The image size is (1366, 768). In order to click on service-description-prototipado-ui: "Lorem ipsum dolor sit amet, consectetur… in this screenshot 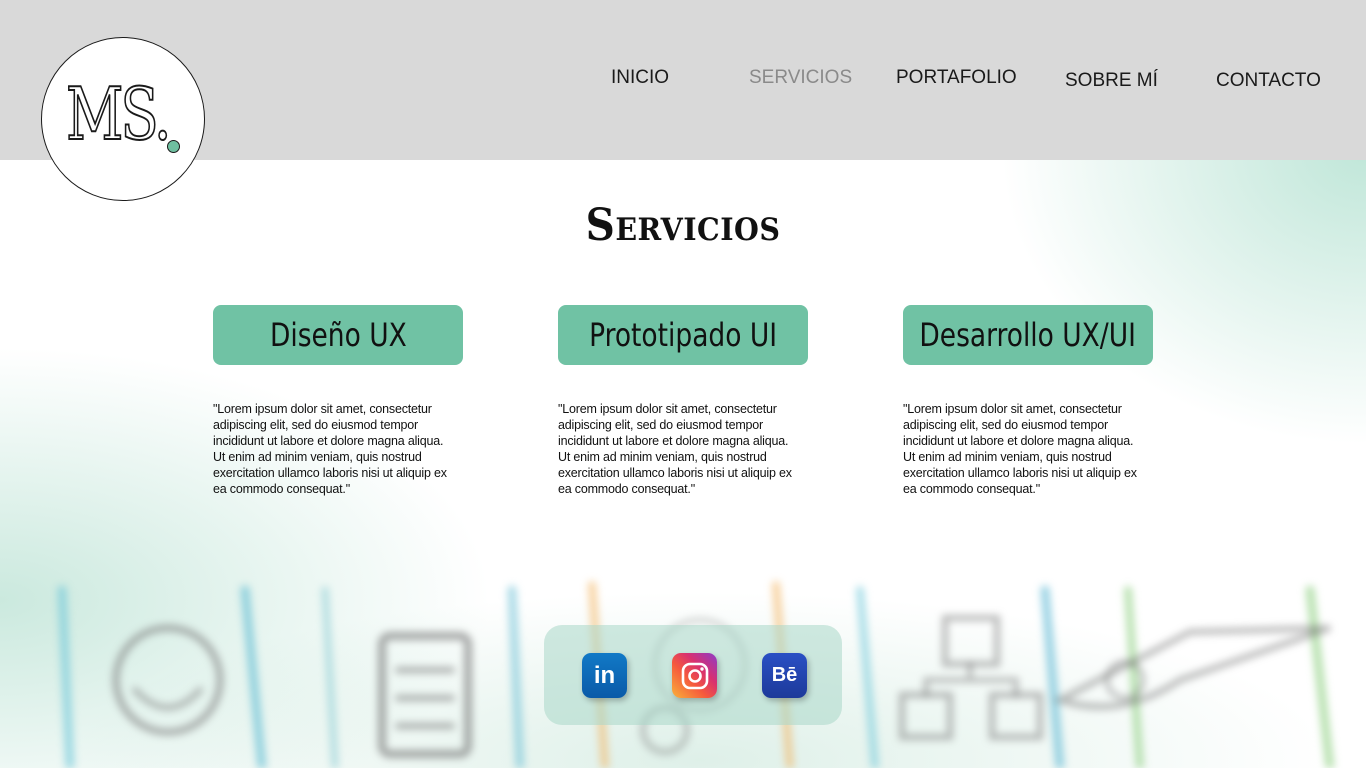, I will do `click(675, 449)`.